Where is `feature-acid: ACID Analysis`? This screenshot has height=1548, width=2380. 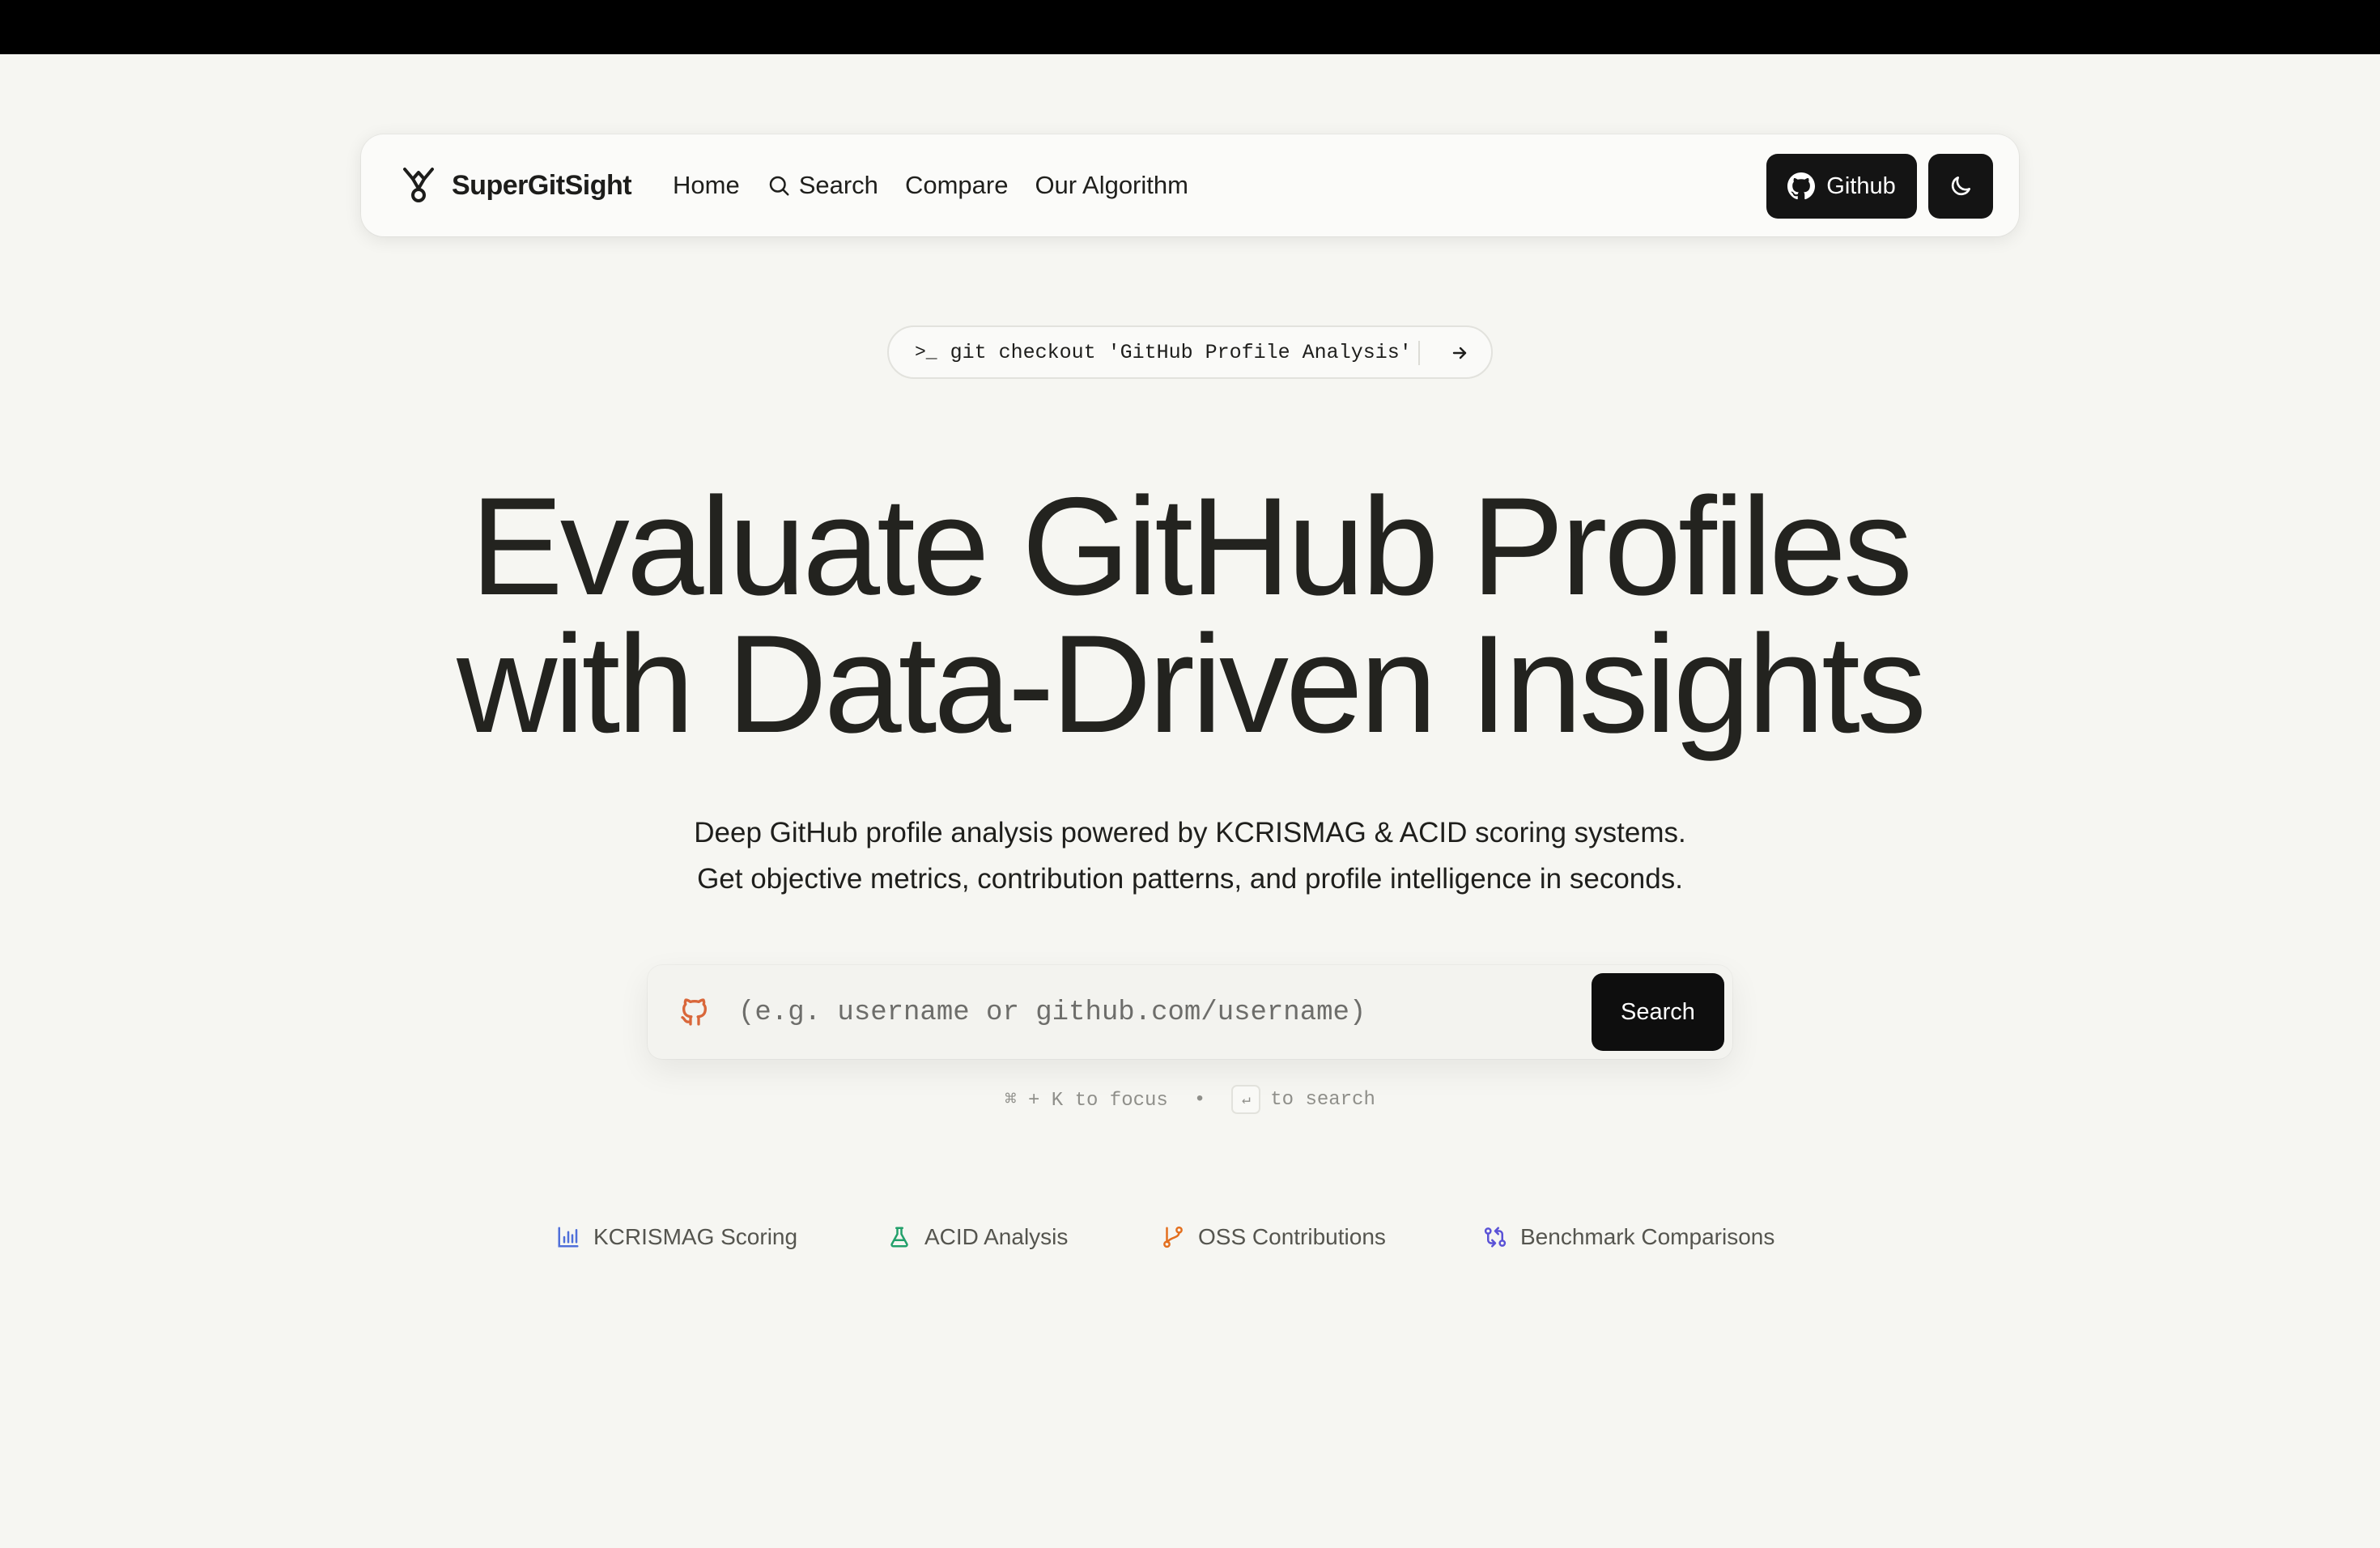 feature-acid: ACID Analysis is located at coordinates (977, 1237).